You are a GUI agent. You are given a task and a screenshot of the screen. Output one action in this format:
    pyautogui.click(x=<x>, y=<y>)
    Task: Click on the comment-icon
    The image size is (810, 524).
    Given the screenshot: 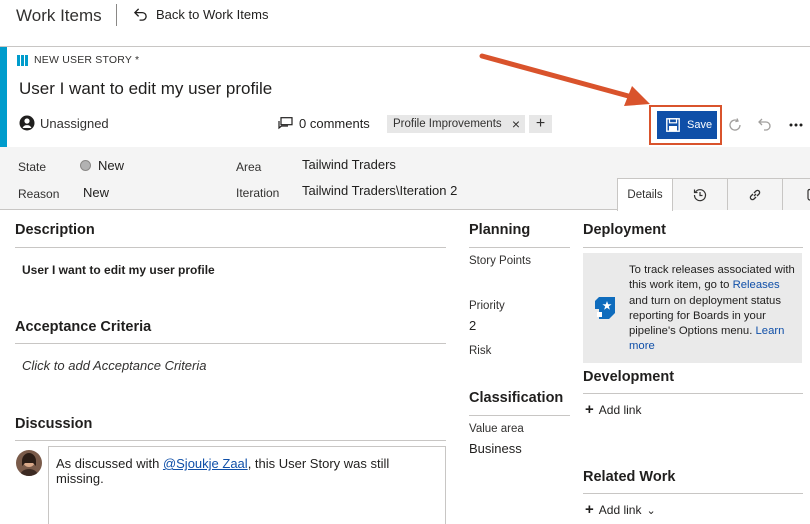 What is the action you would take?
    pyautogui.click(x=285, y=123)
    